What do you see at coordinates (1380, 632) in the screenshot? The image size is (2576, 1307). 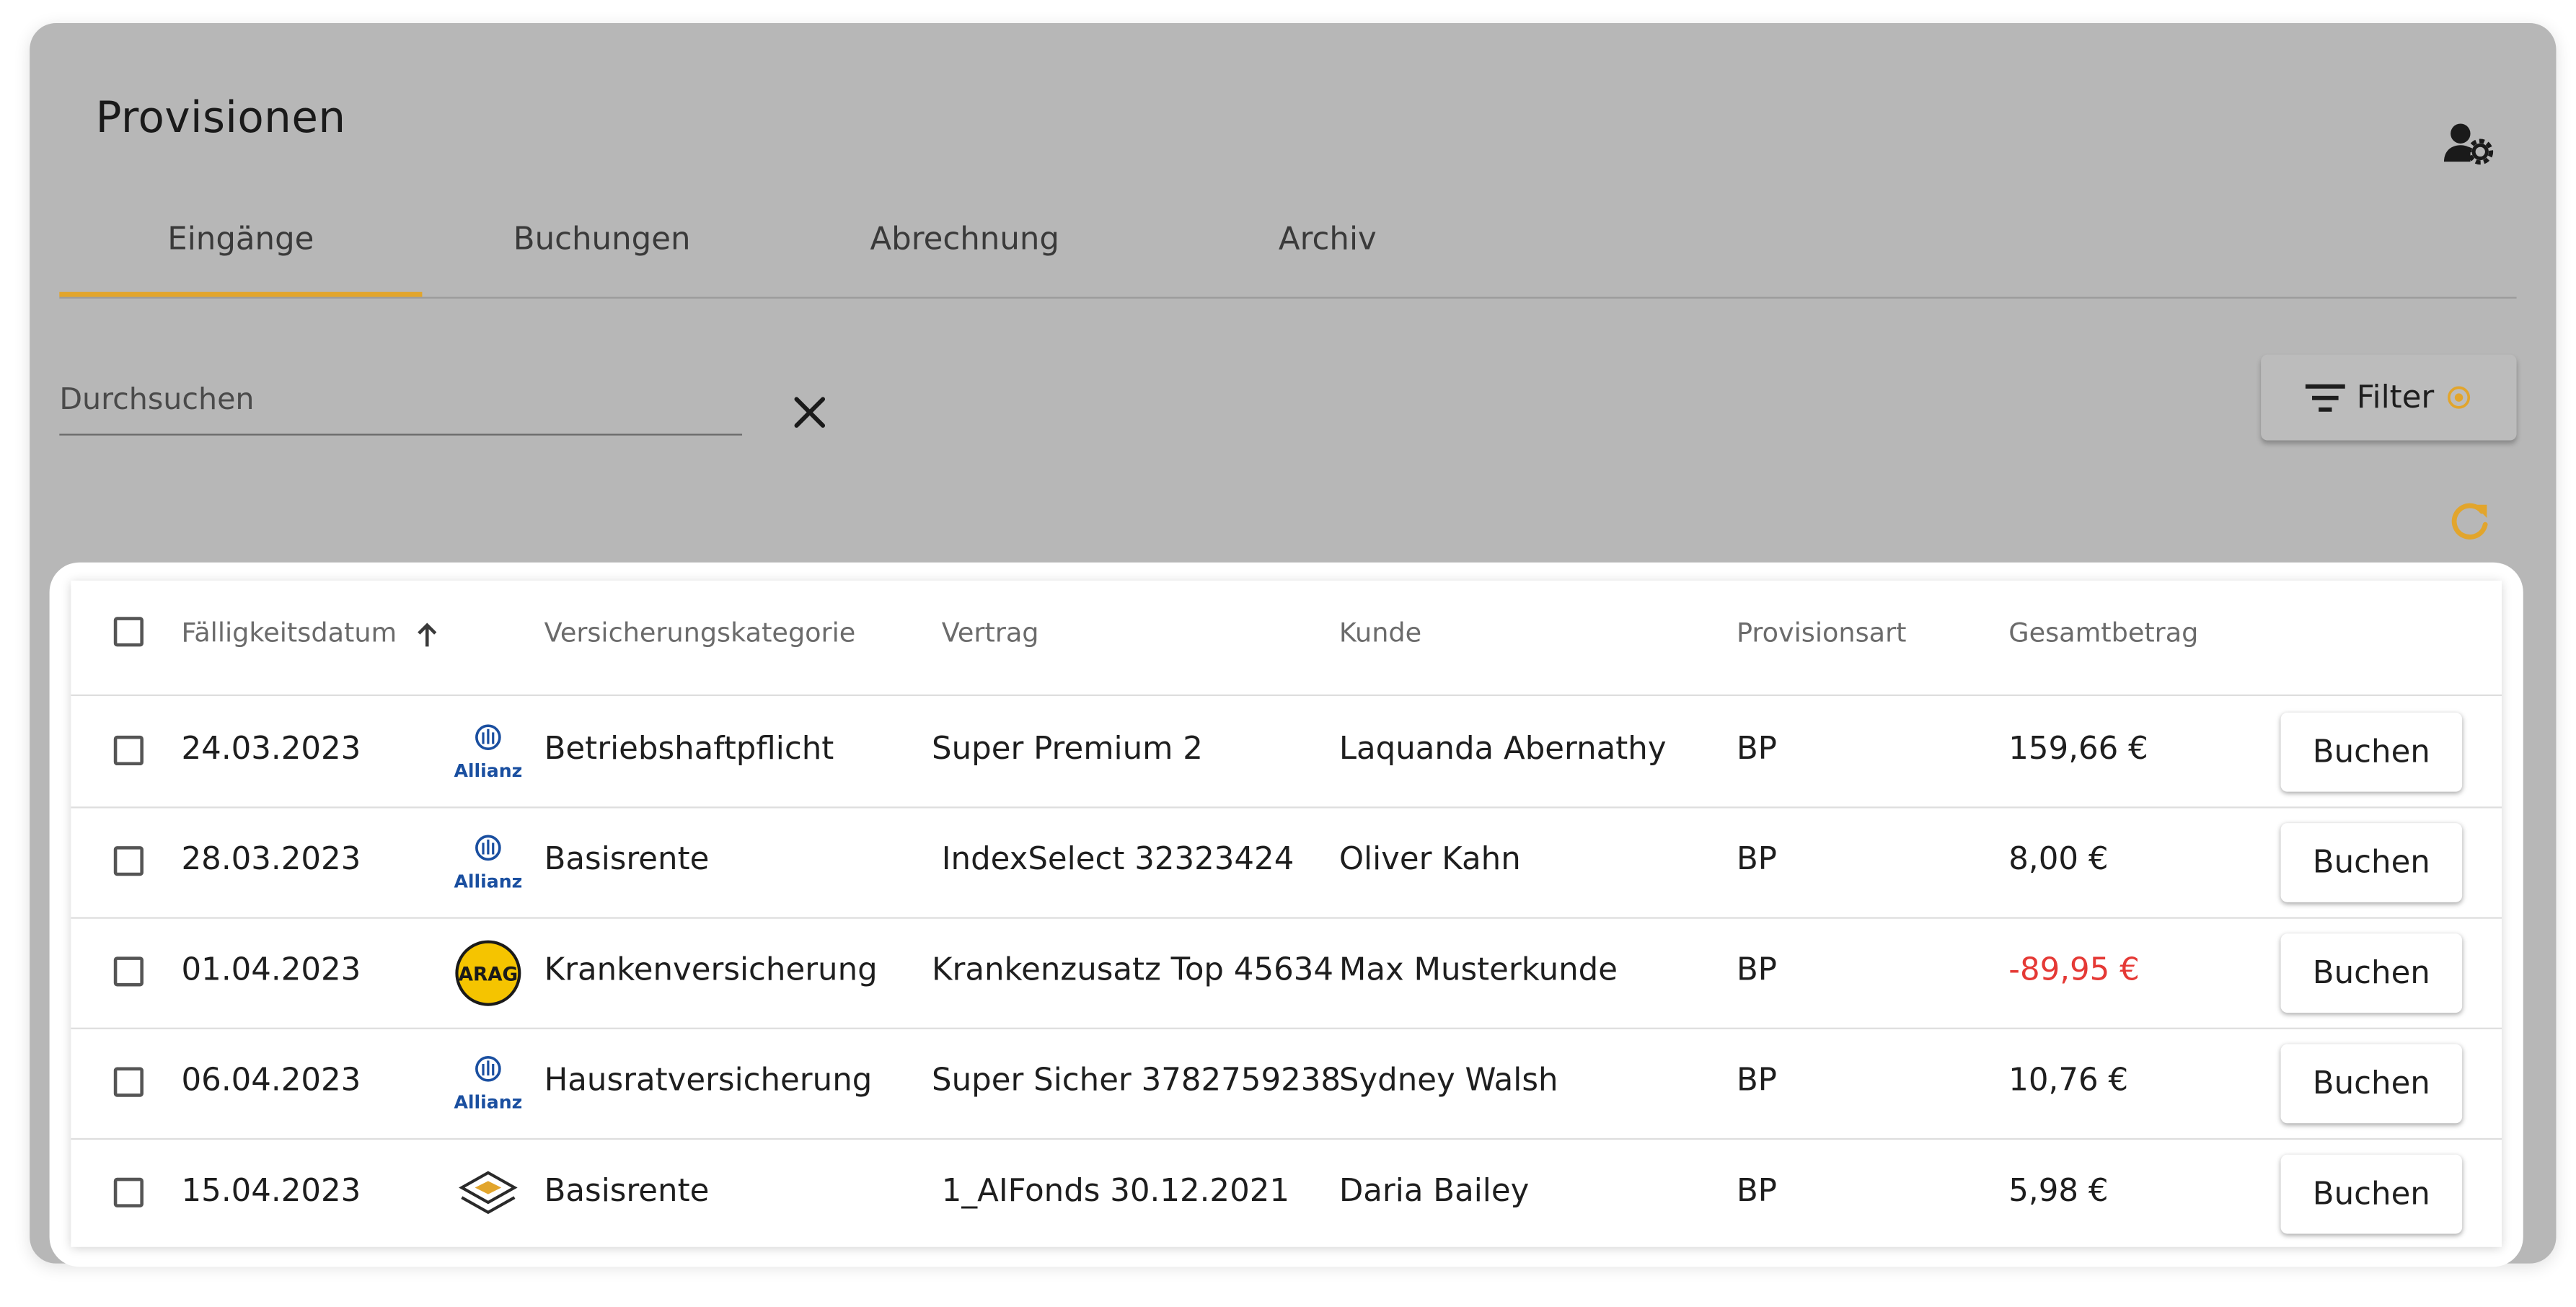 I see `column-header-customer: Kunde` at bounding box center [1380, 632].